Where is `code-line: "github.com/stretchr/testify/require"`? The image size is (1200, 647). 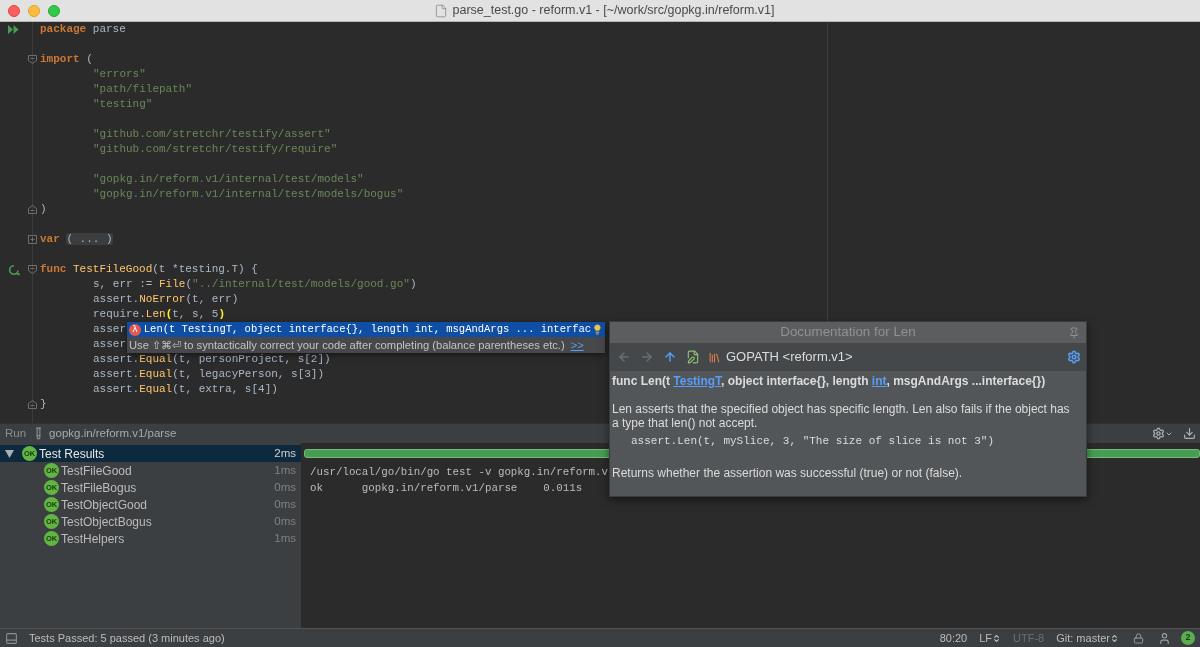 code-line: "github.com/stretchr/testify/require" is located at coordinates (215, 149).